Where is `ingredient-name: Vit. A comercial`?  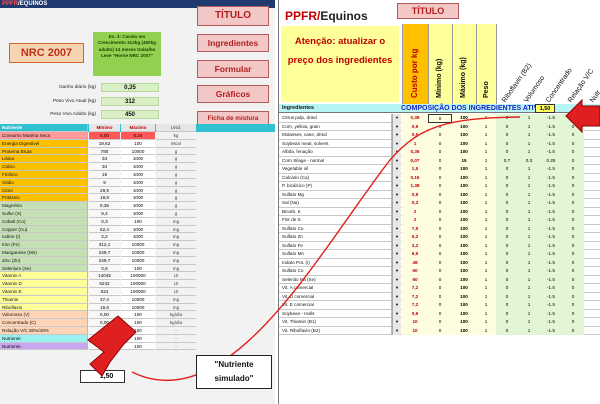
ingredient-name: Vit. A comercial is located at coordinates (336, 288).